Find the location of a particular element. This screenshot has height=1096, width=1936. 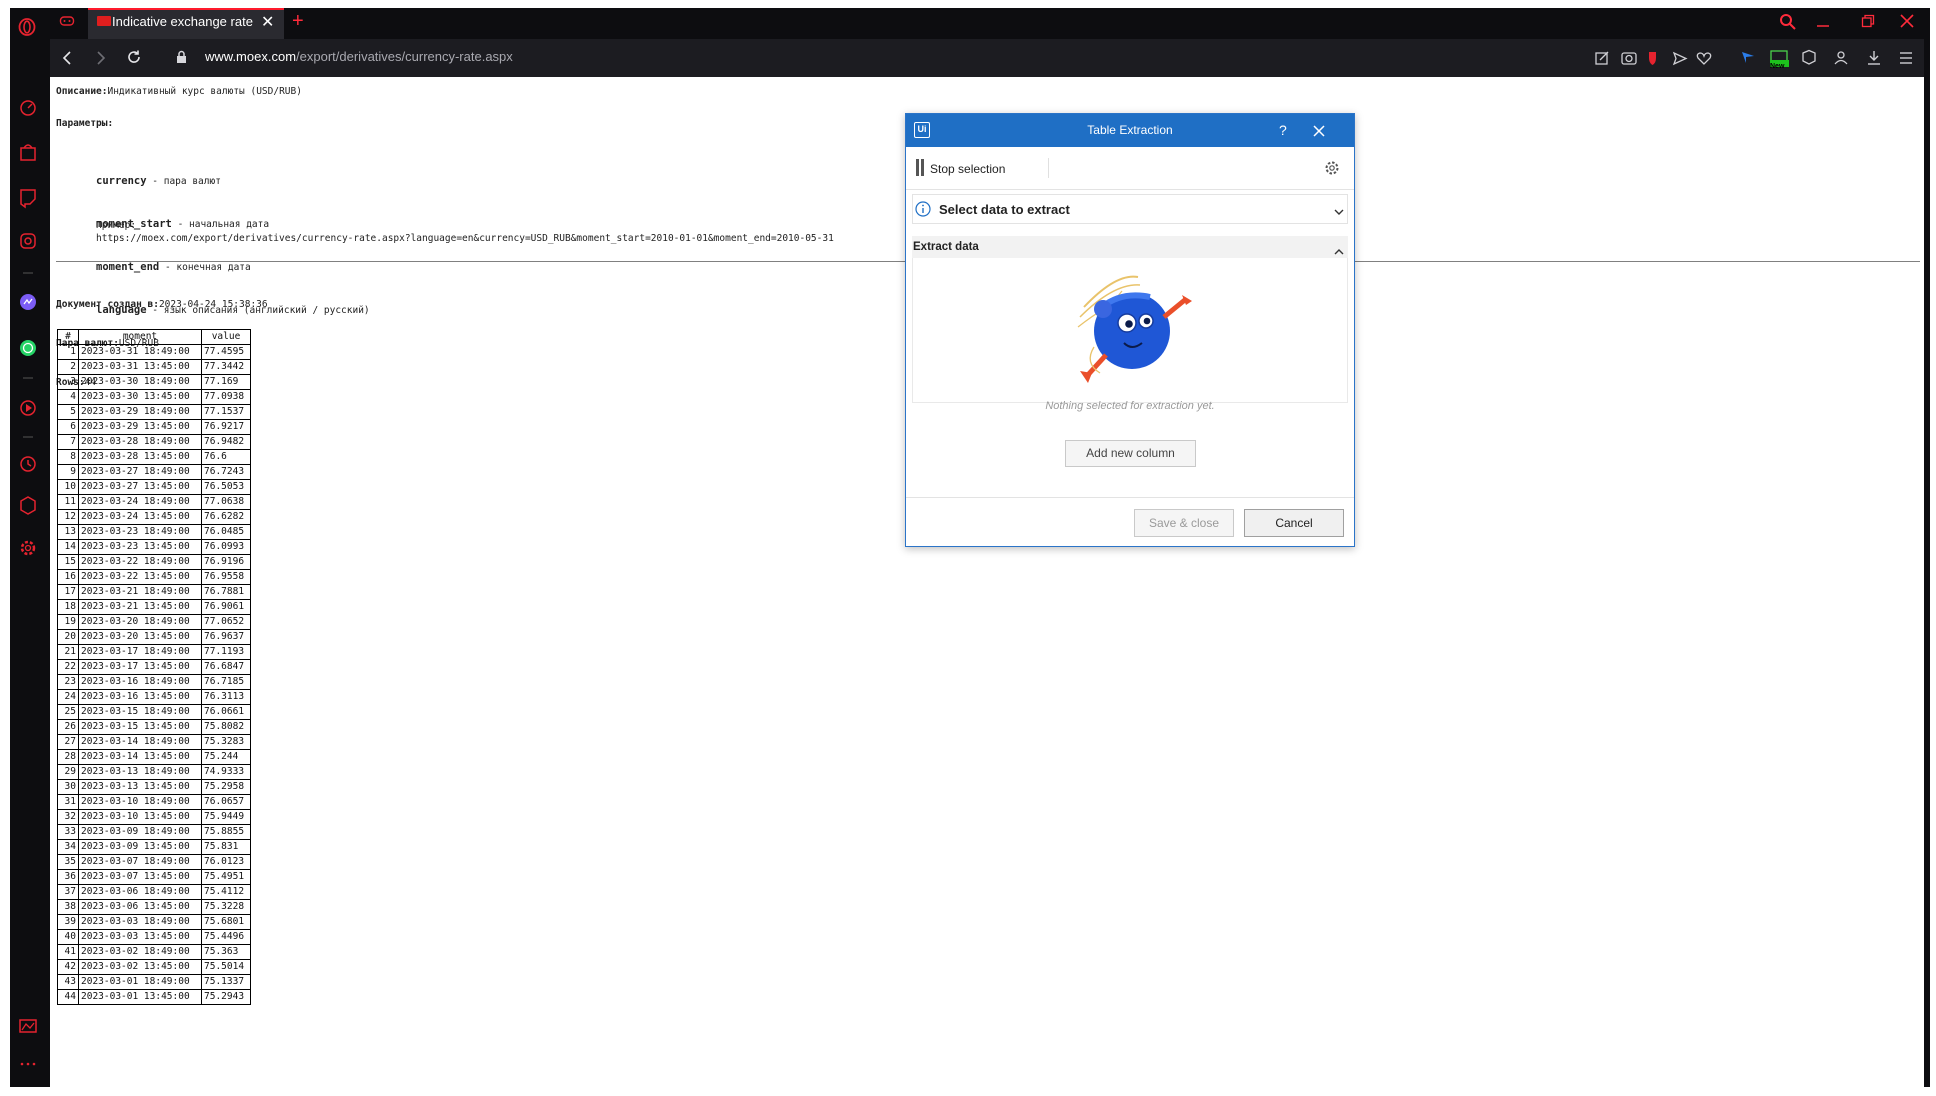

row-index: 39 is located at coordinates (68, 922).